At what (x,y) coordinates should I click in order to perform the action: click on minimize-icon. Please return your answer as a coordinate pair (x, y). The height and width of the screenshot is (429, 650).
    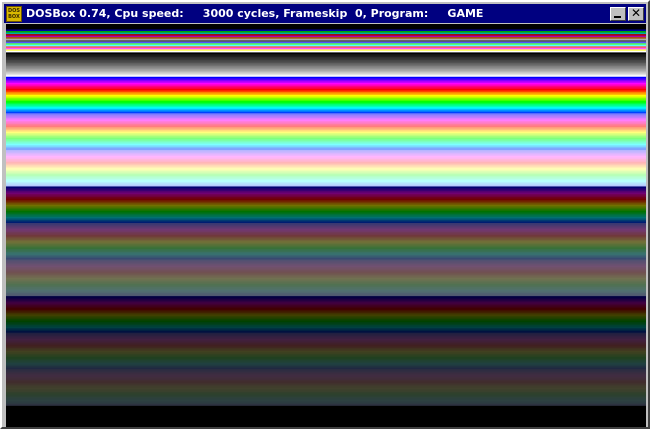
    Looking at the image, I should click on (617, 16).